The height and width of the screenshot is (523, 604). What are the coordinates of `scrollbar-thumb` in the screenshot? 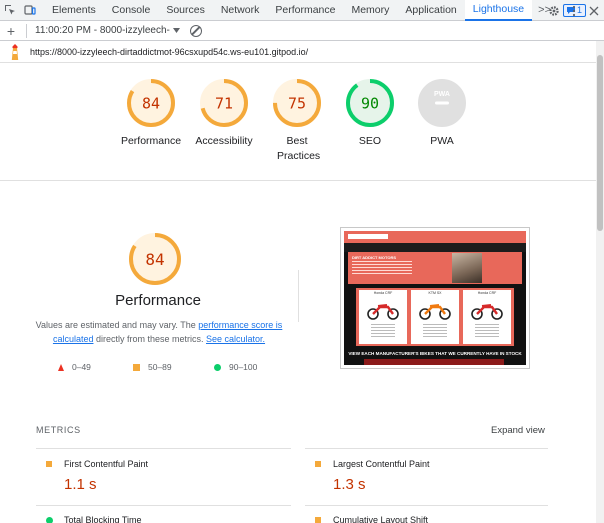 It's located at (600, 143).